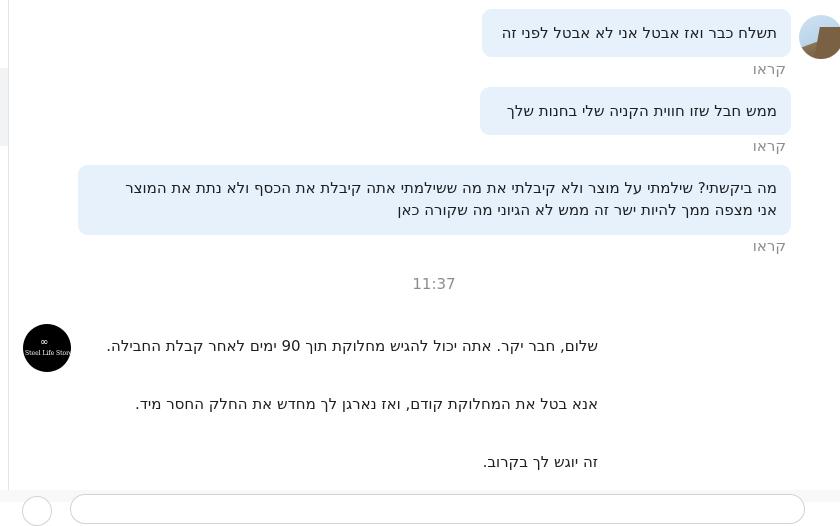 This screenshot has width=840, height=526. I want to click on outgoing-message-1-text: תשלח כבר ואז אבטל אני לא אבטל לפני זה, so click(639, 33).